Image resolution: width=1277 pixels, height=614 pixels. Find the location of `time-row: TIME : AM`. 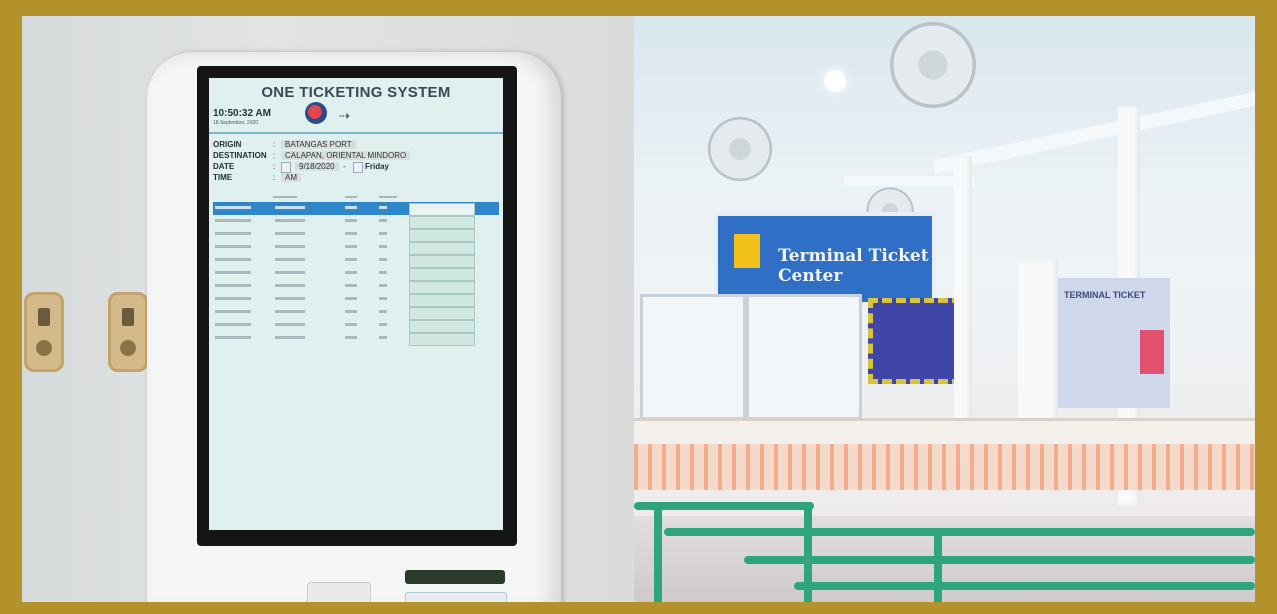

time-row: TIME : AM is located at coordinates (358, 179).